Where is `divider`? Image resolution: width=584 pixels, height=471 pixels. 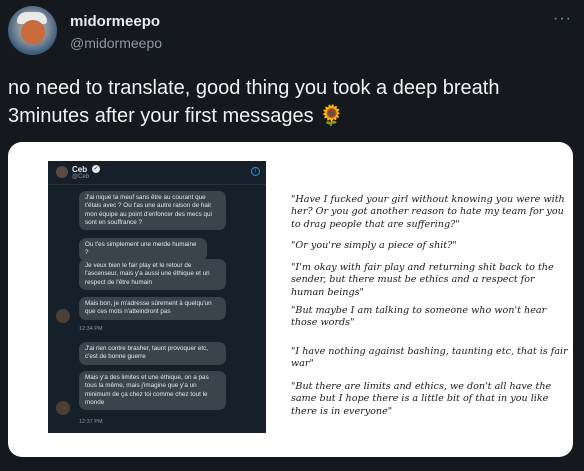
divider is located at coordinates (157, 184).